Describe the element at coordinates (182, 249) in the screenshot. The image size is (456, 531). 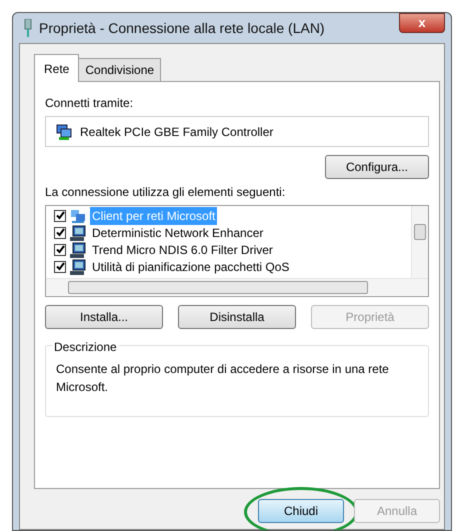
I see `list-item: Trend Micro NDIS 6.0 Filter Driver` at that location.